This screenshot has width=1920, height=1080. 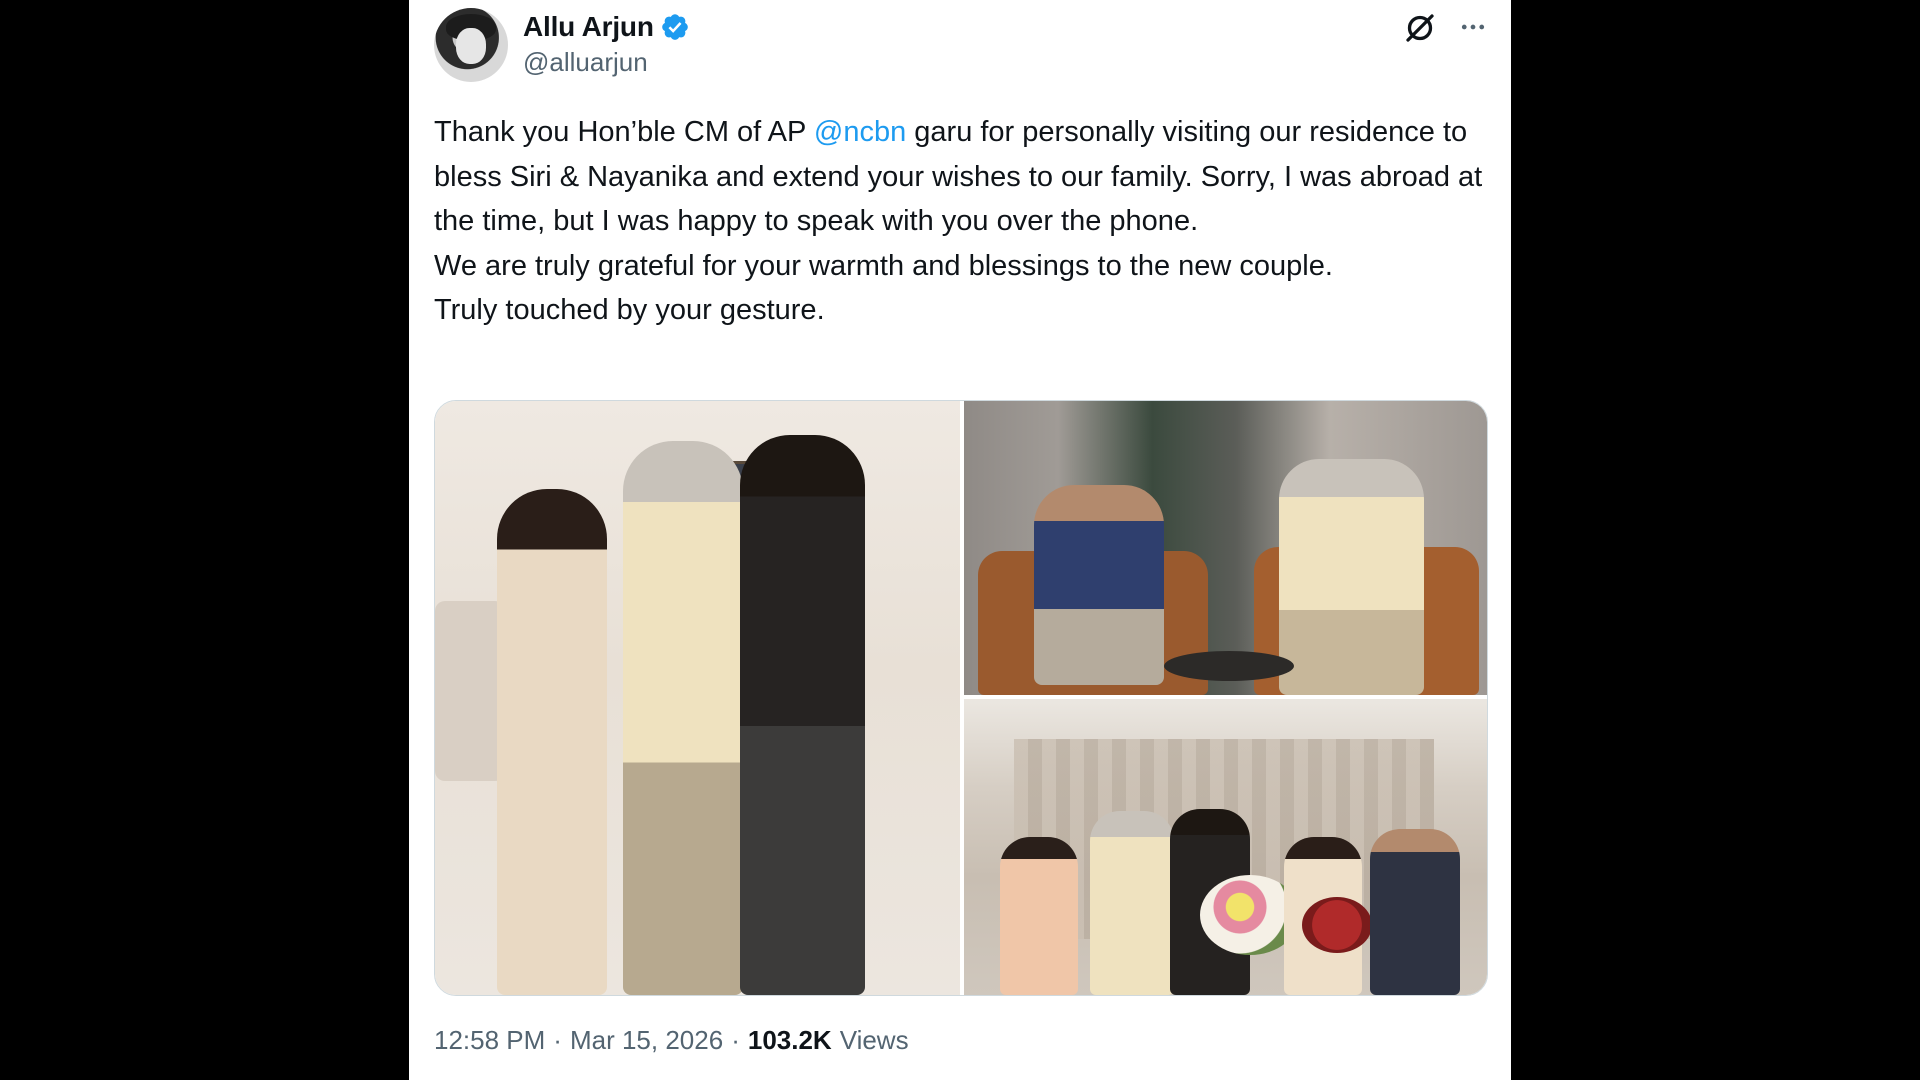 I want to click on avatar, so click(x=471, y=45).